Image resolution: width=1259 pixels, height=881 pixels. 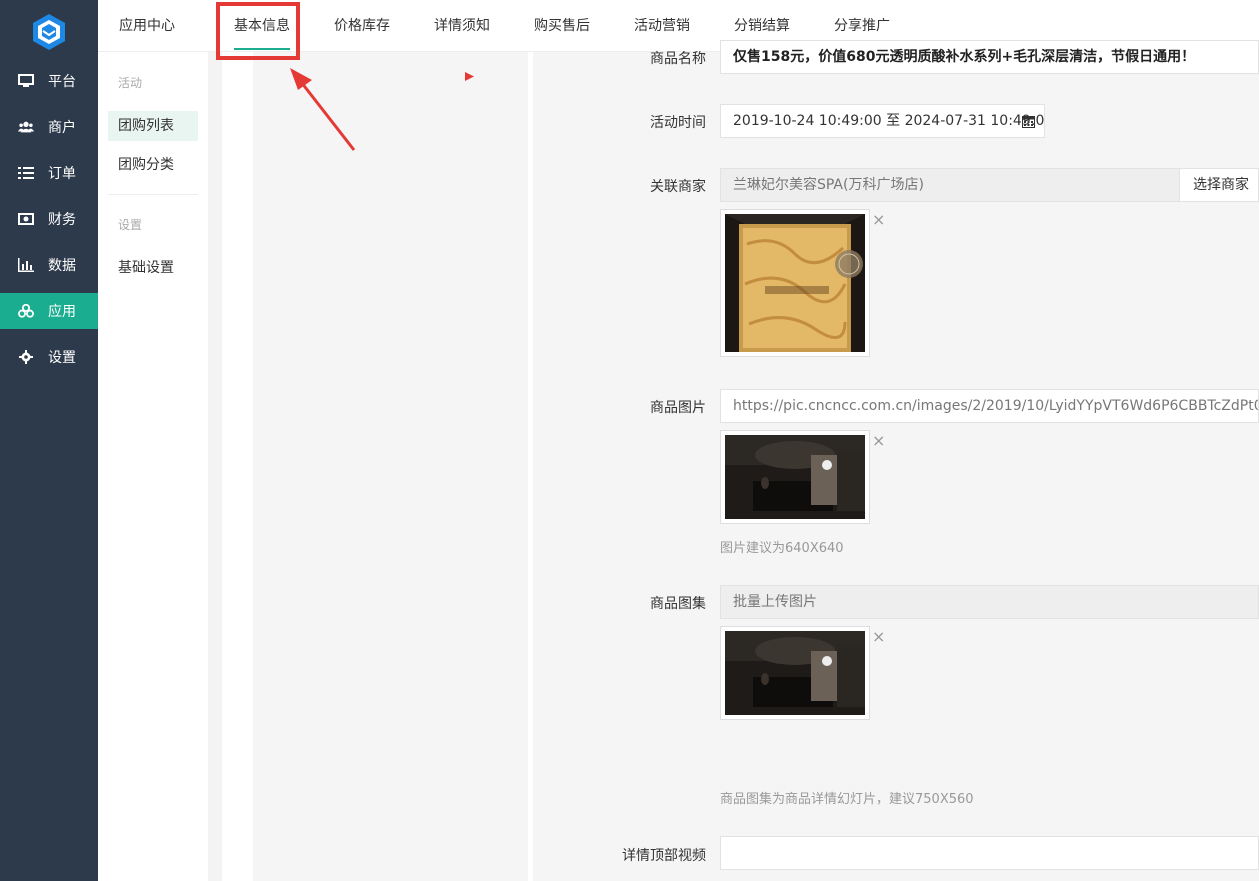 I want to click on product-photo, so click(x=795, y=477).